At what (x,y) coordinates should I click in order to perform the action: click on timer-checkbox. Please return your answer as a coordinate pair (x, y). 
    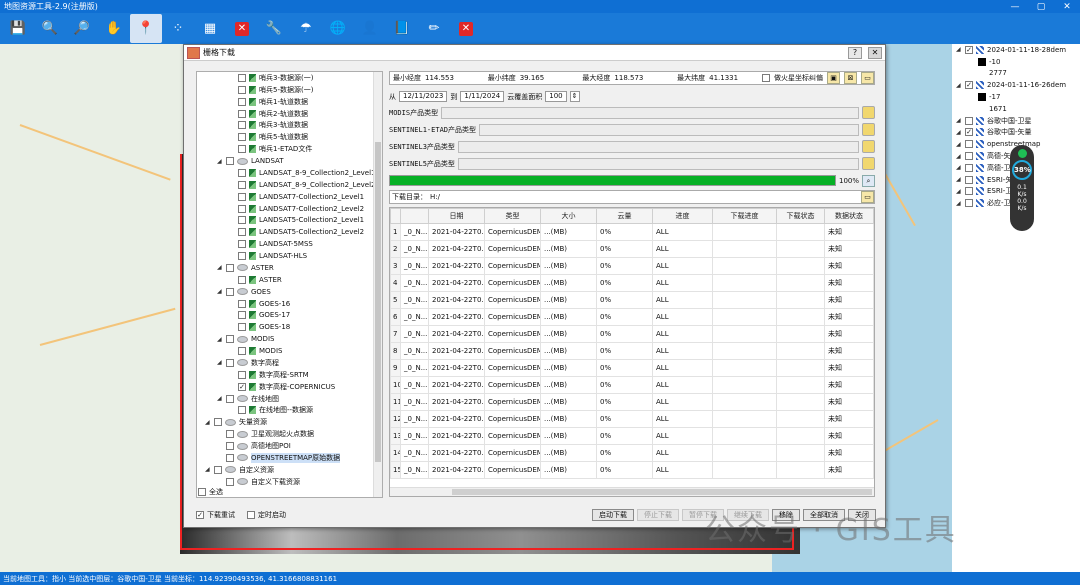
    Looking at the image, I should click on (251, 515).